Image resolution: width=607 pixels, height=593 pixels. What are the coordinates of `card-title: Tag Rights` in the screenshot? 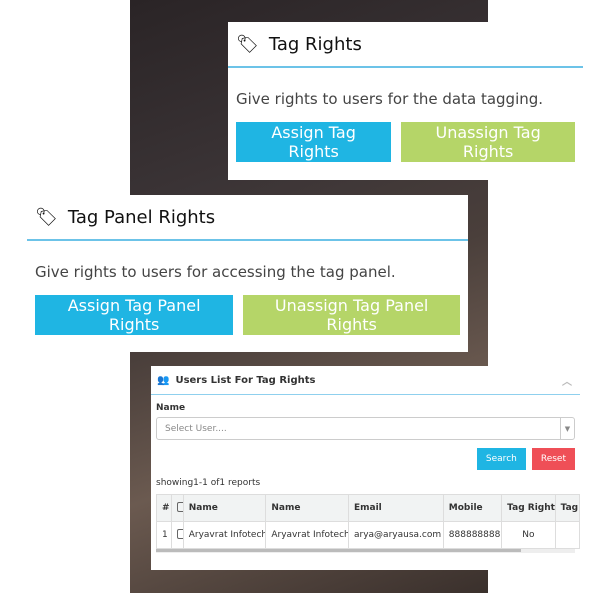 It's located at (315, 44).